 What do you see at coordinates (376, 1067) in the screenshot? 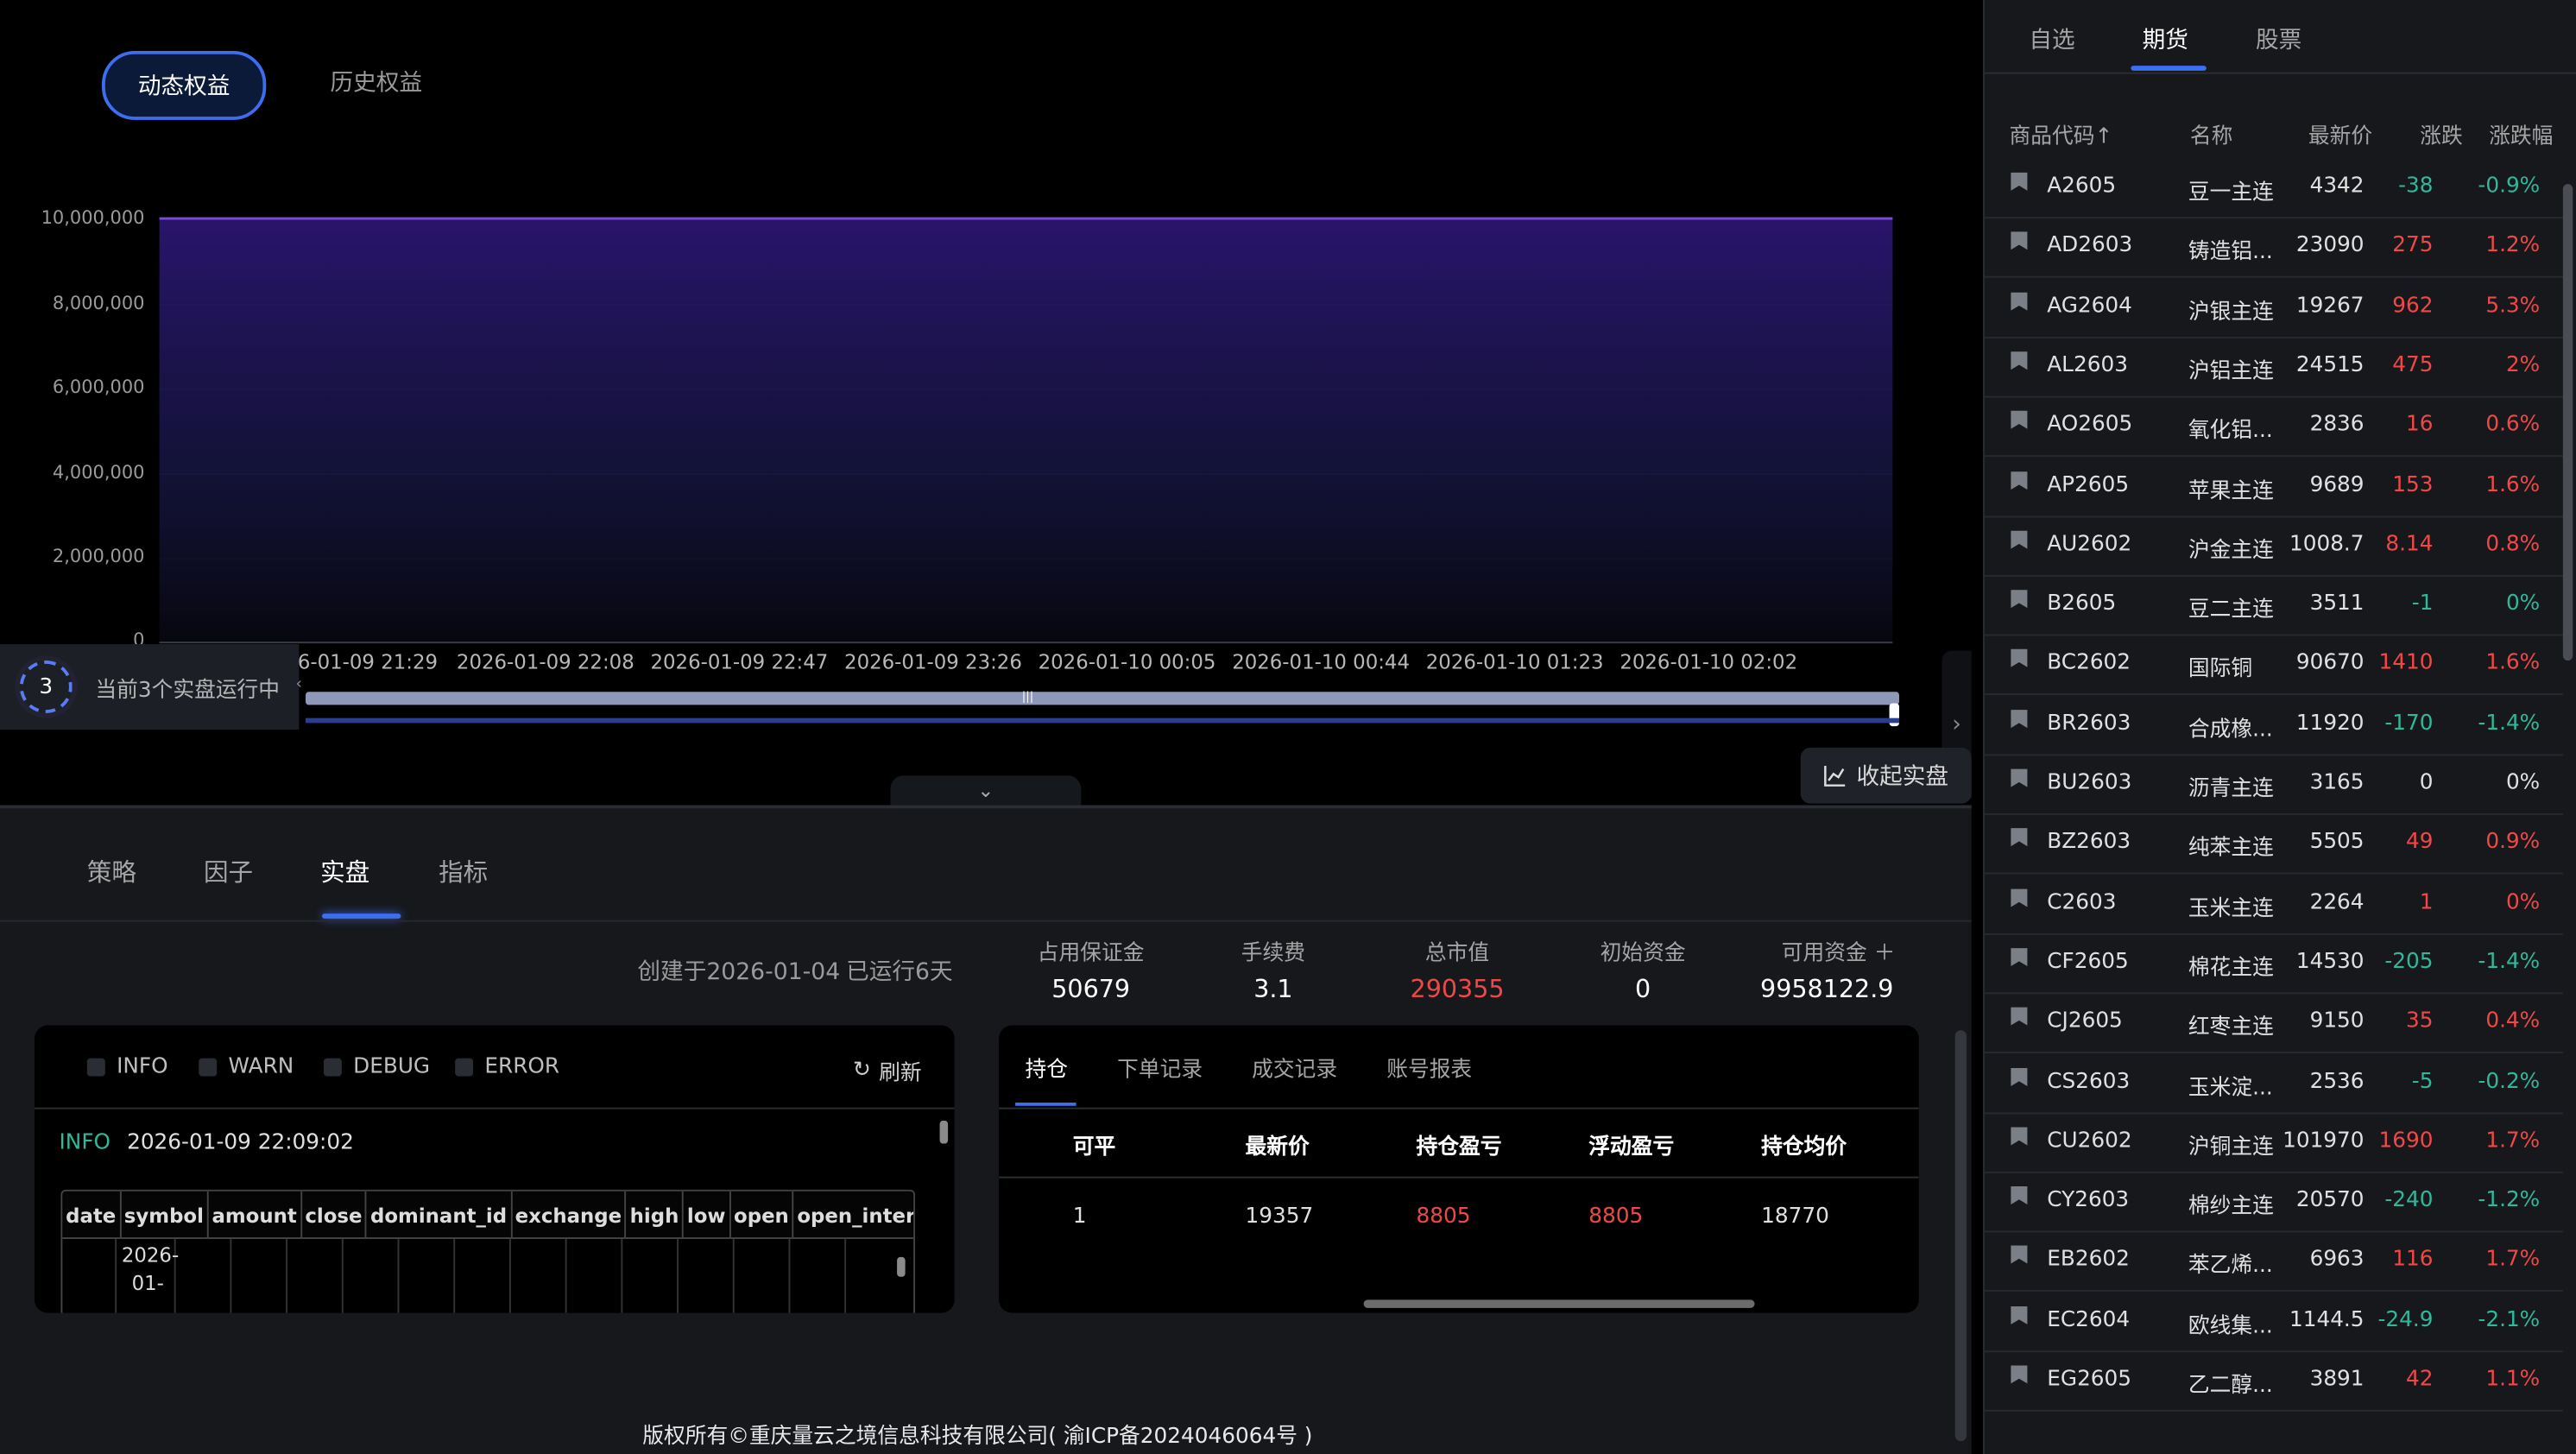
I see `filter-debug-checkbox: DEBUG` at bounding box center [376, 1067].